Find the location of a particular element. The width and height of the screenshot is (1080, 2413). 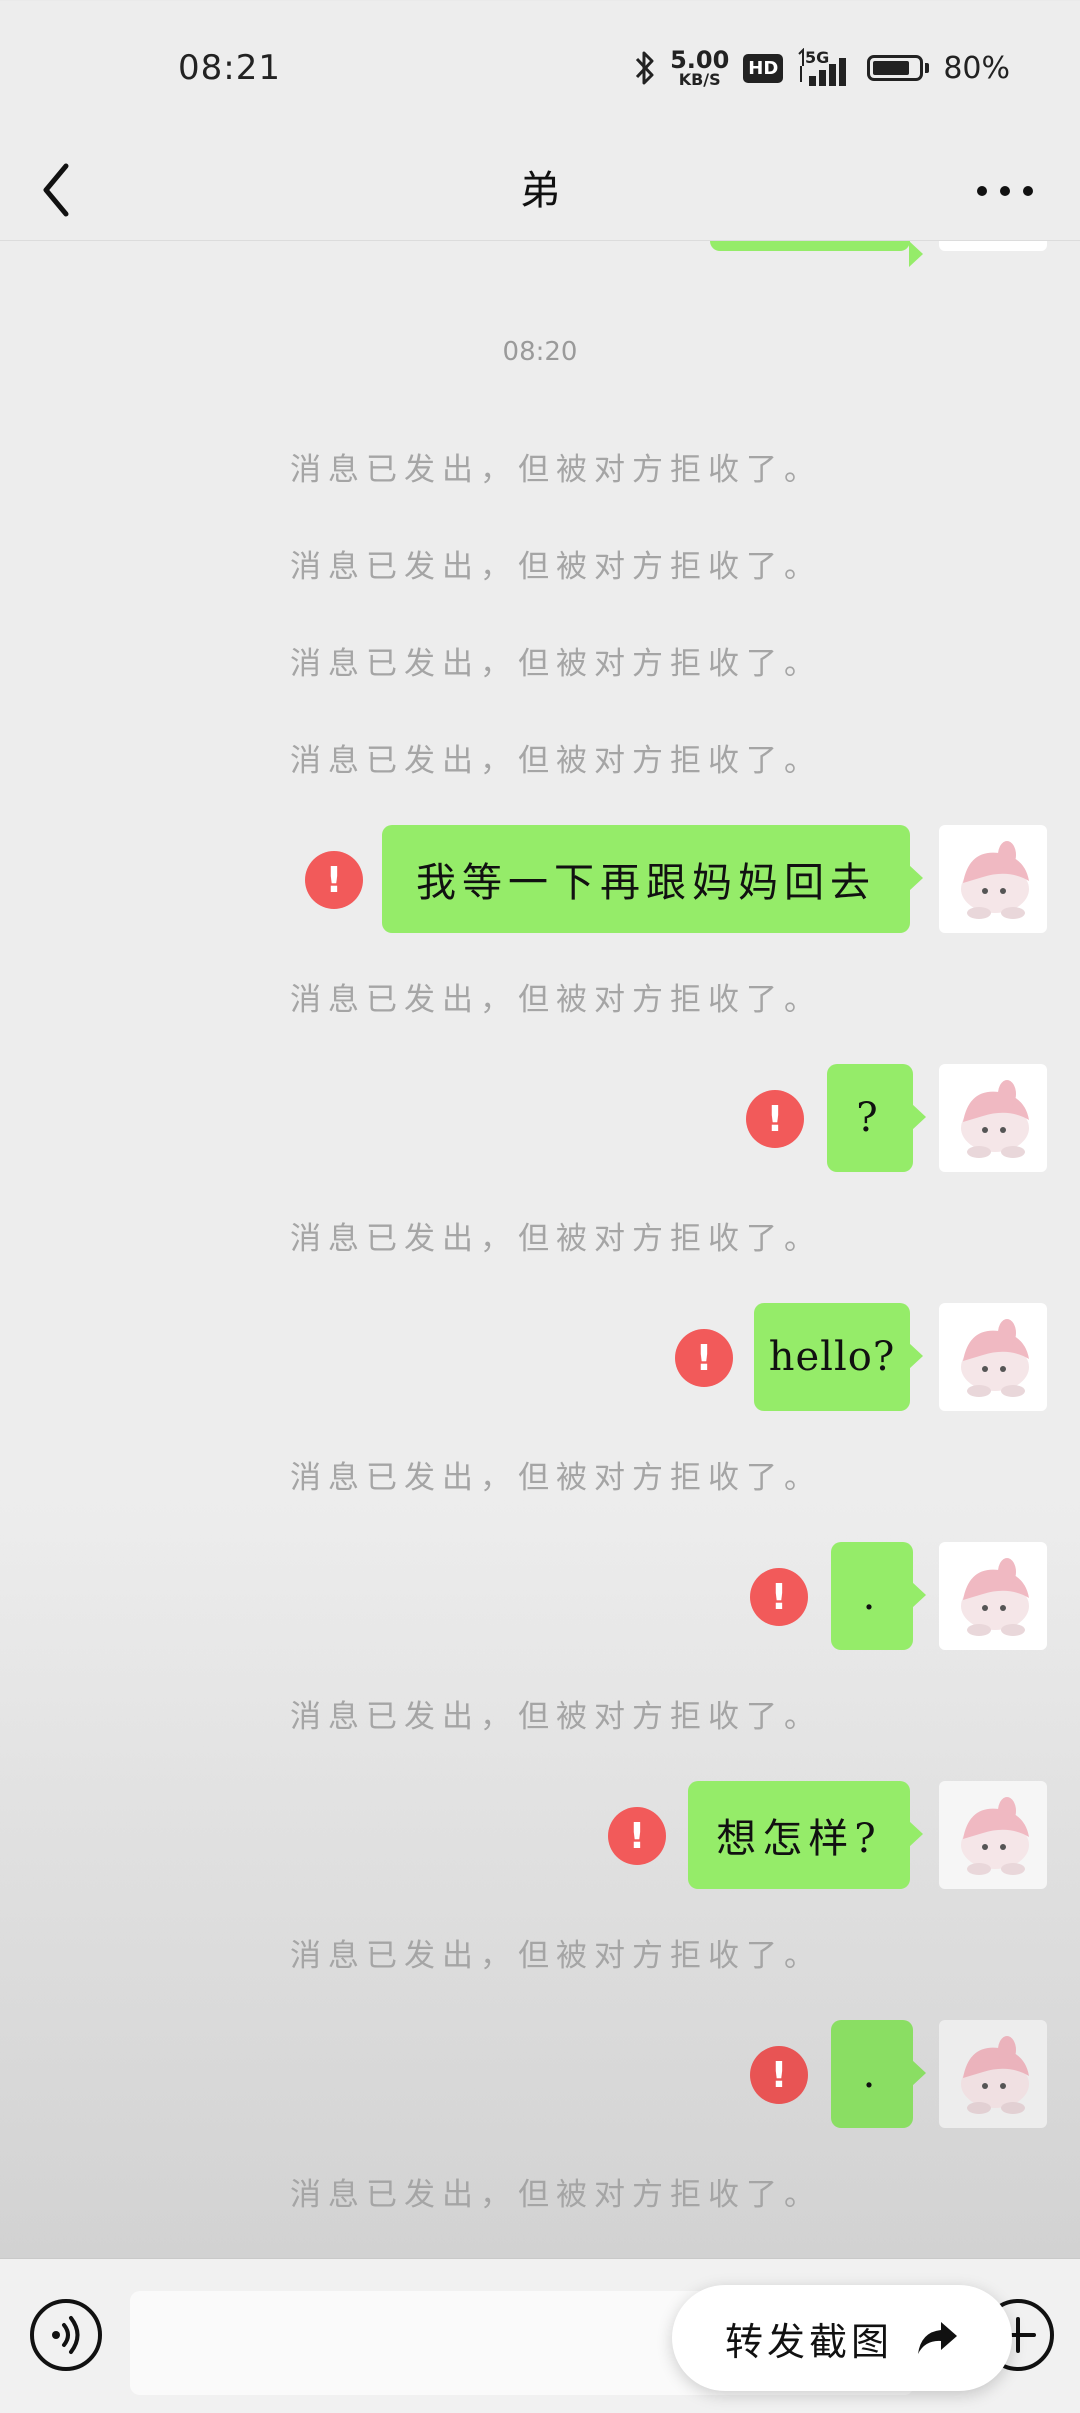

voice-icon is located at coordinates (66, 2335).